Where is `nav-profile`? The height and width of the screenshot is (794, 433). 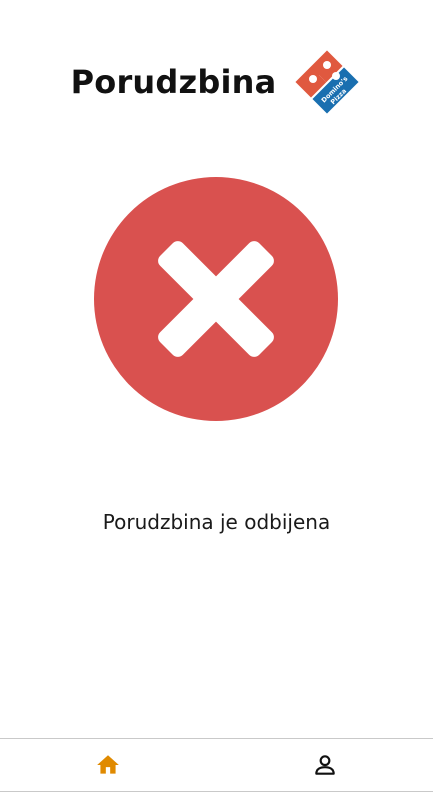 nav-profile is located at coordinates (325, 765).